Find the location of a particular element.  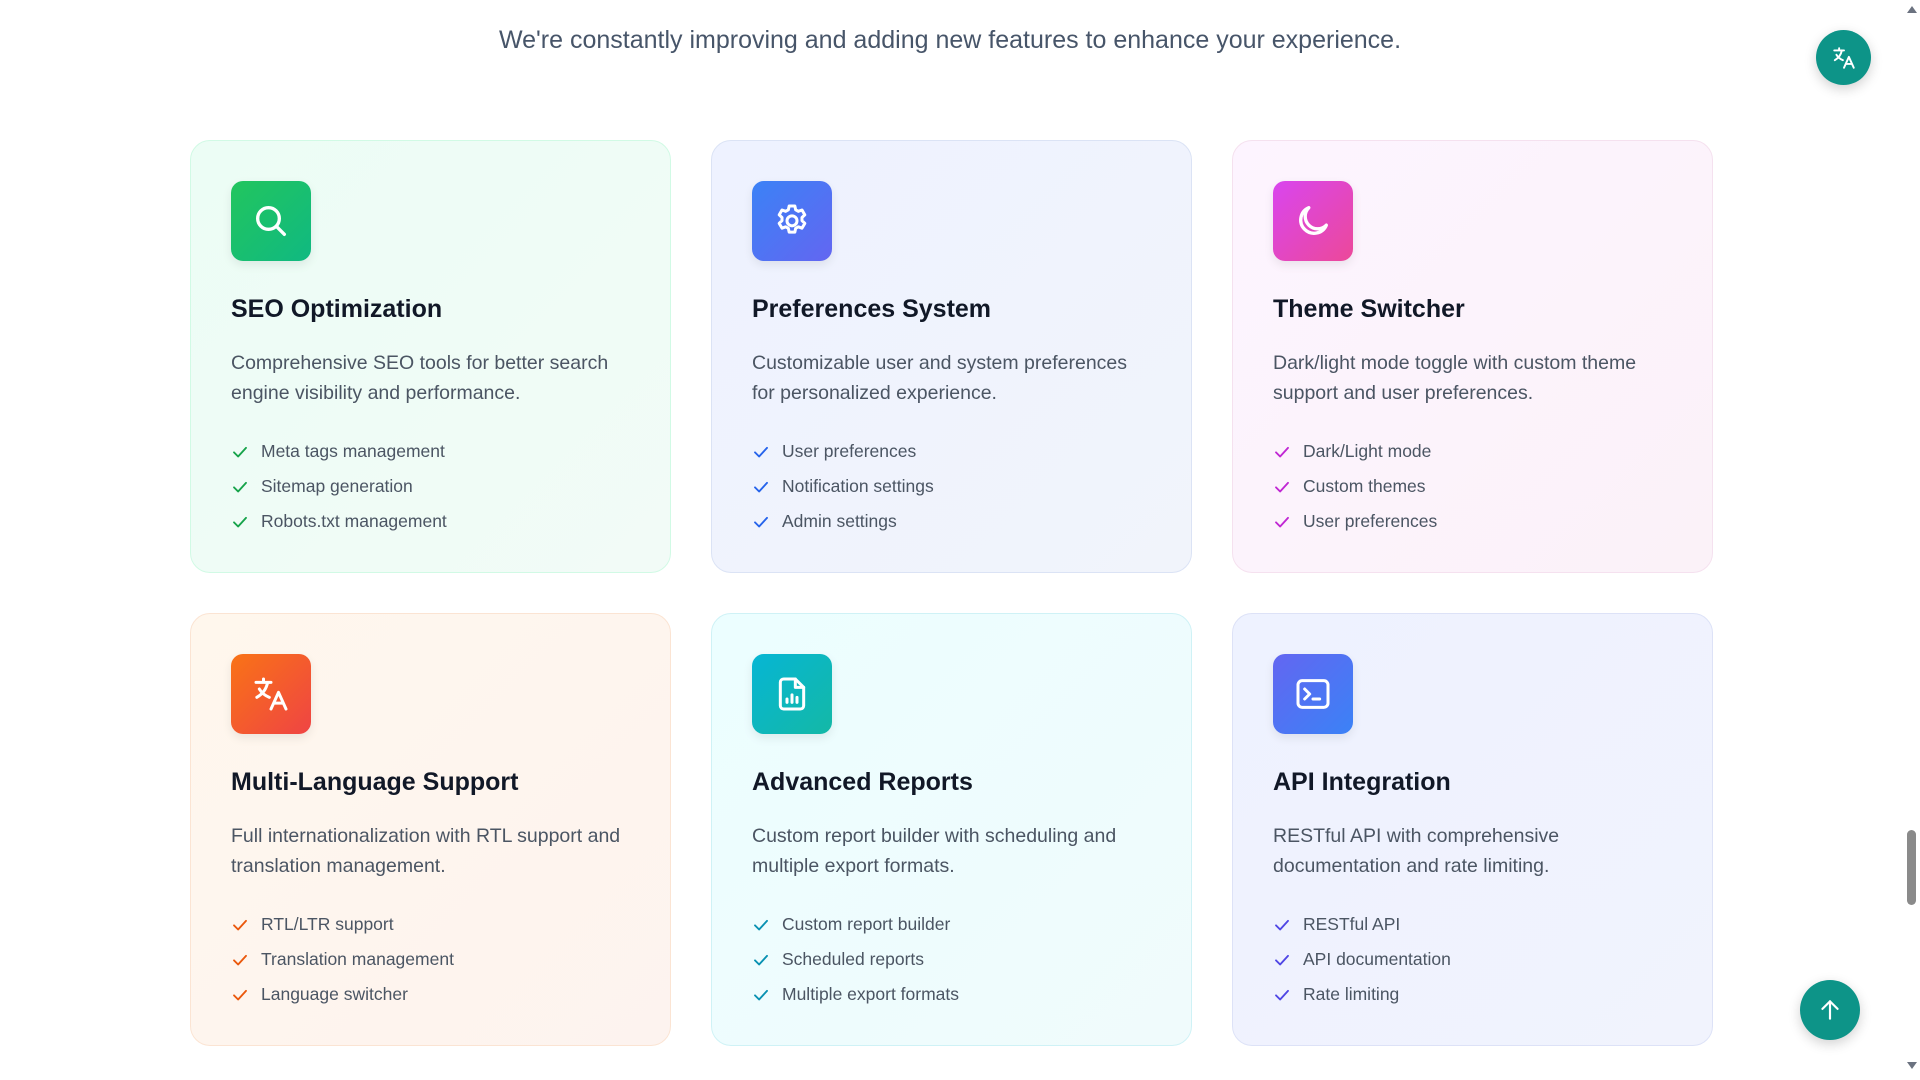

feature-item: Language switcher is located at coordinates (430, 994).